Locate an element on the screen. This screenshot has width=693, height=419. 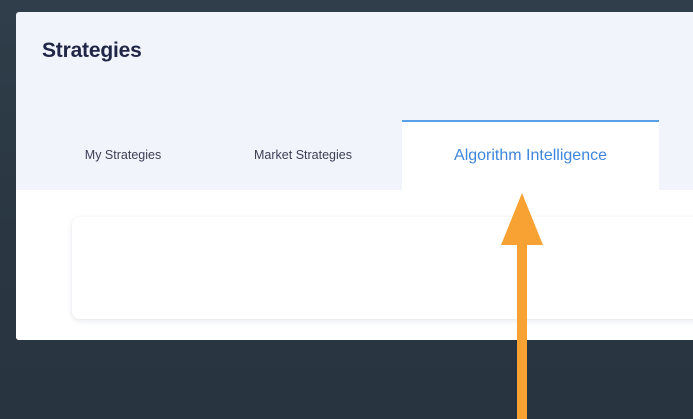
arrow-shaft is located at coordinates (522, 331).